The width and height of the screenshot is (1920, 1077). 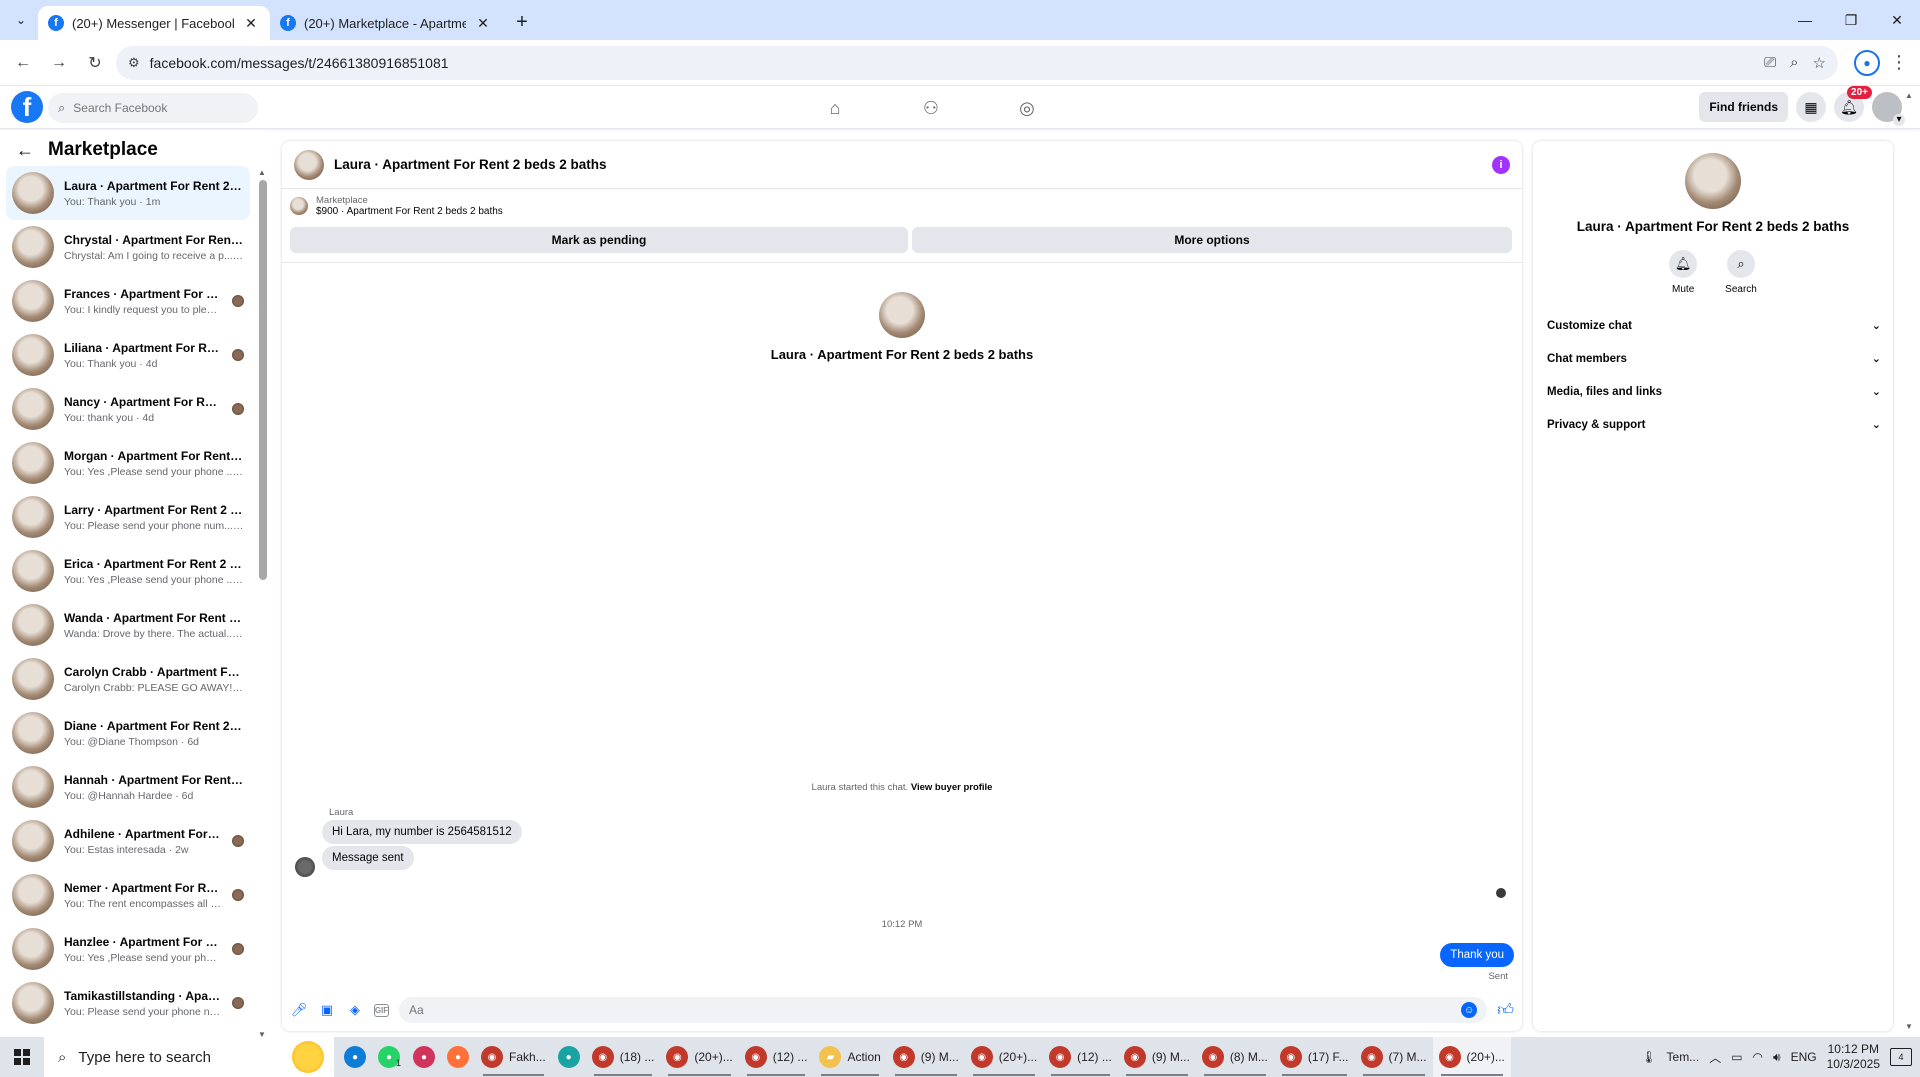 What do you see at coordinates (309, 164) in the screenshot?
I see `chat-avatar` at bounding box center [309, 164].